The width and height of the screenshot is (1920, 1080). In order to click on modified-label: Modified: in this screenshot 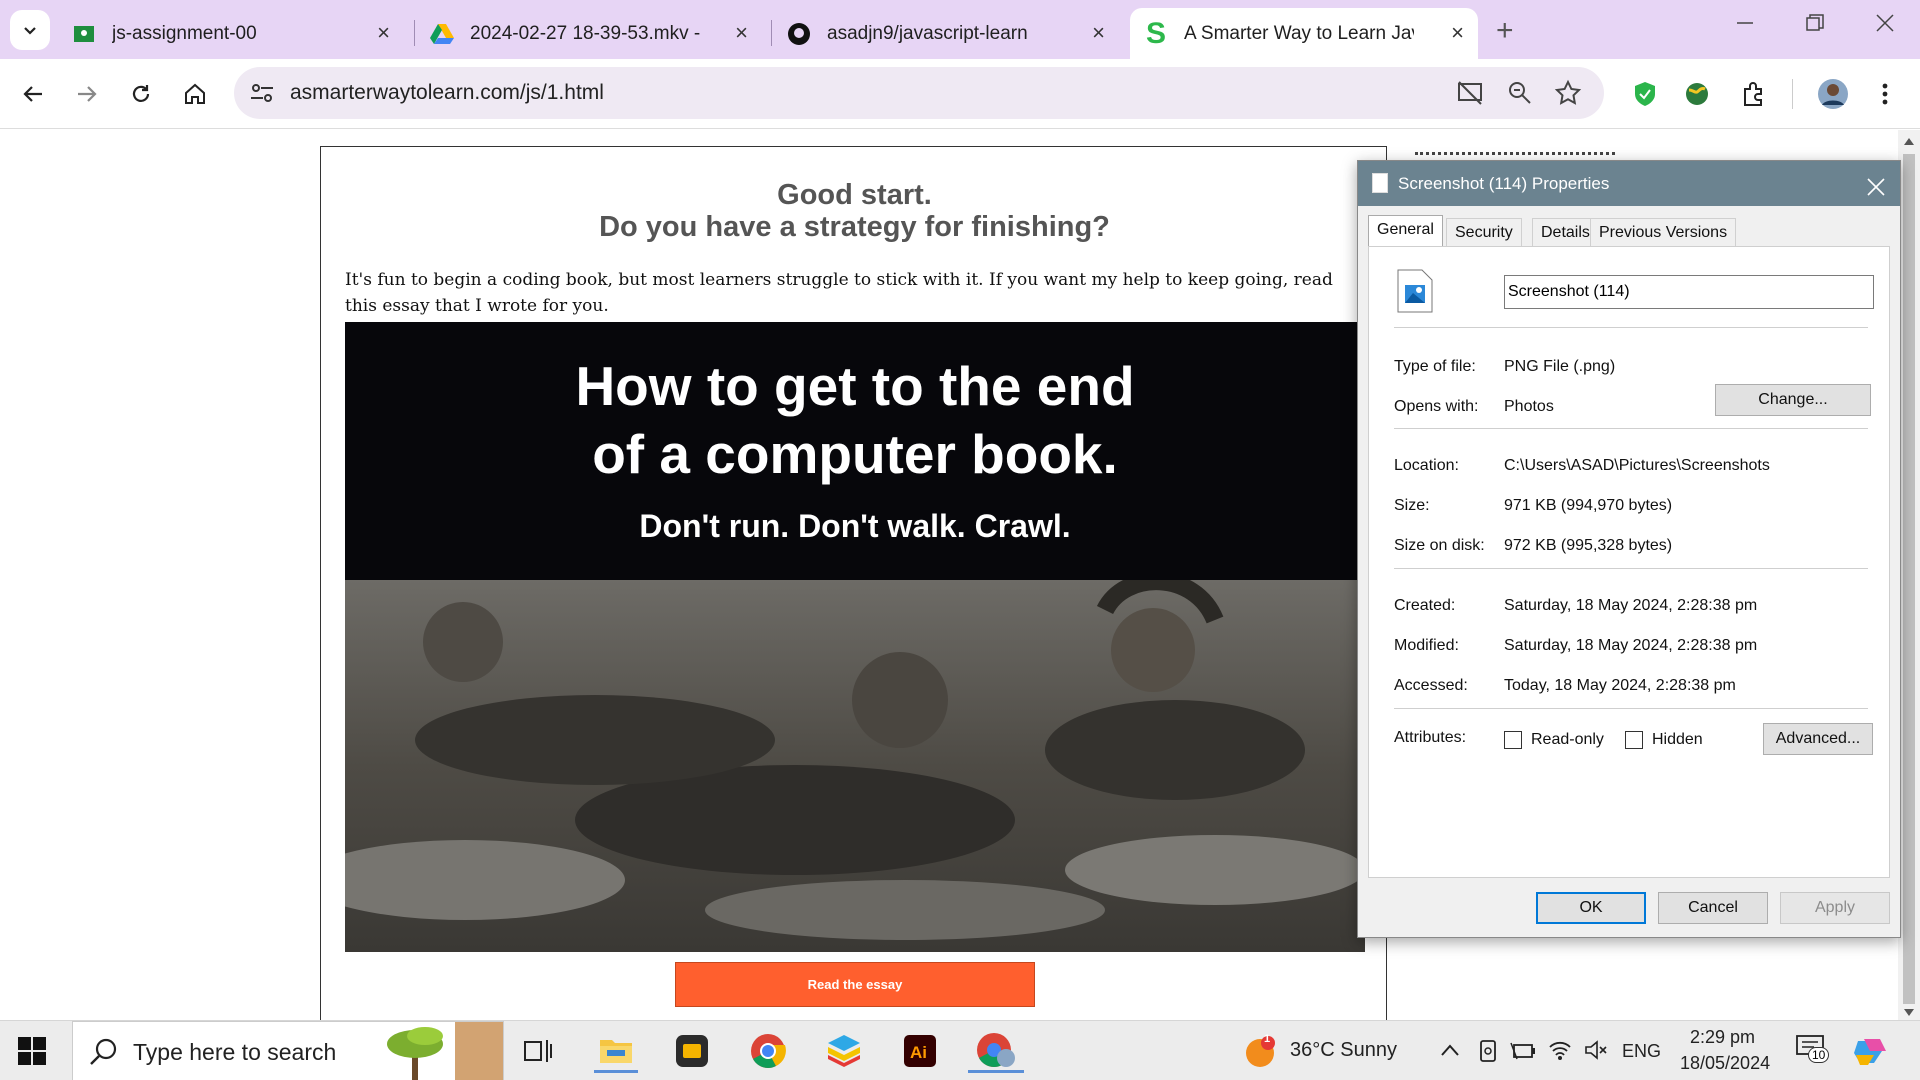, I will do `click(1426, 645)`.